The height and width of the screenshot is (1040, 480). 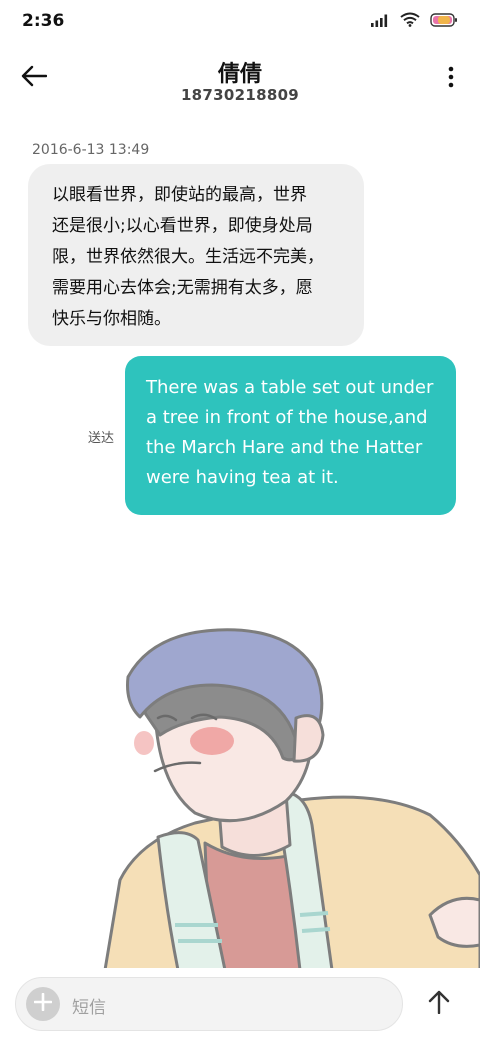 I want to click on message-line: were having tea at it., so click(x=242, y=477).